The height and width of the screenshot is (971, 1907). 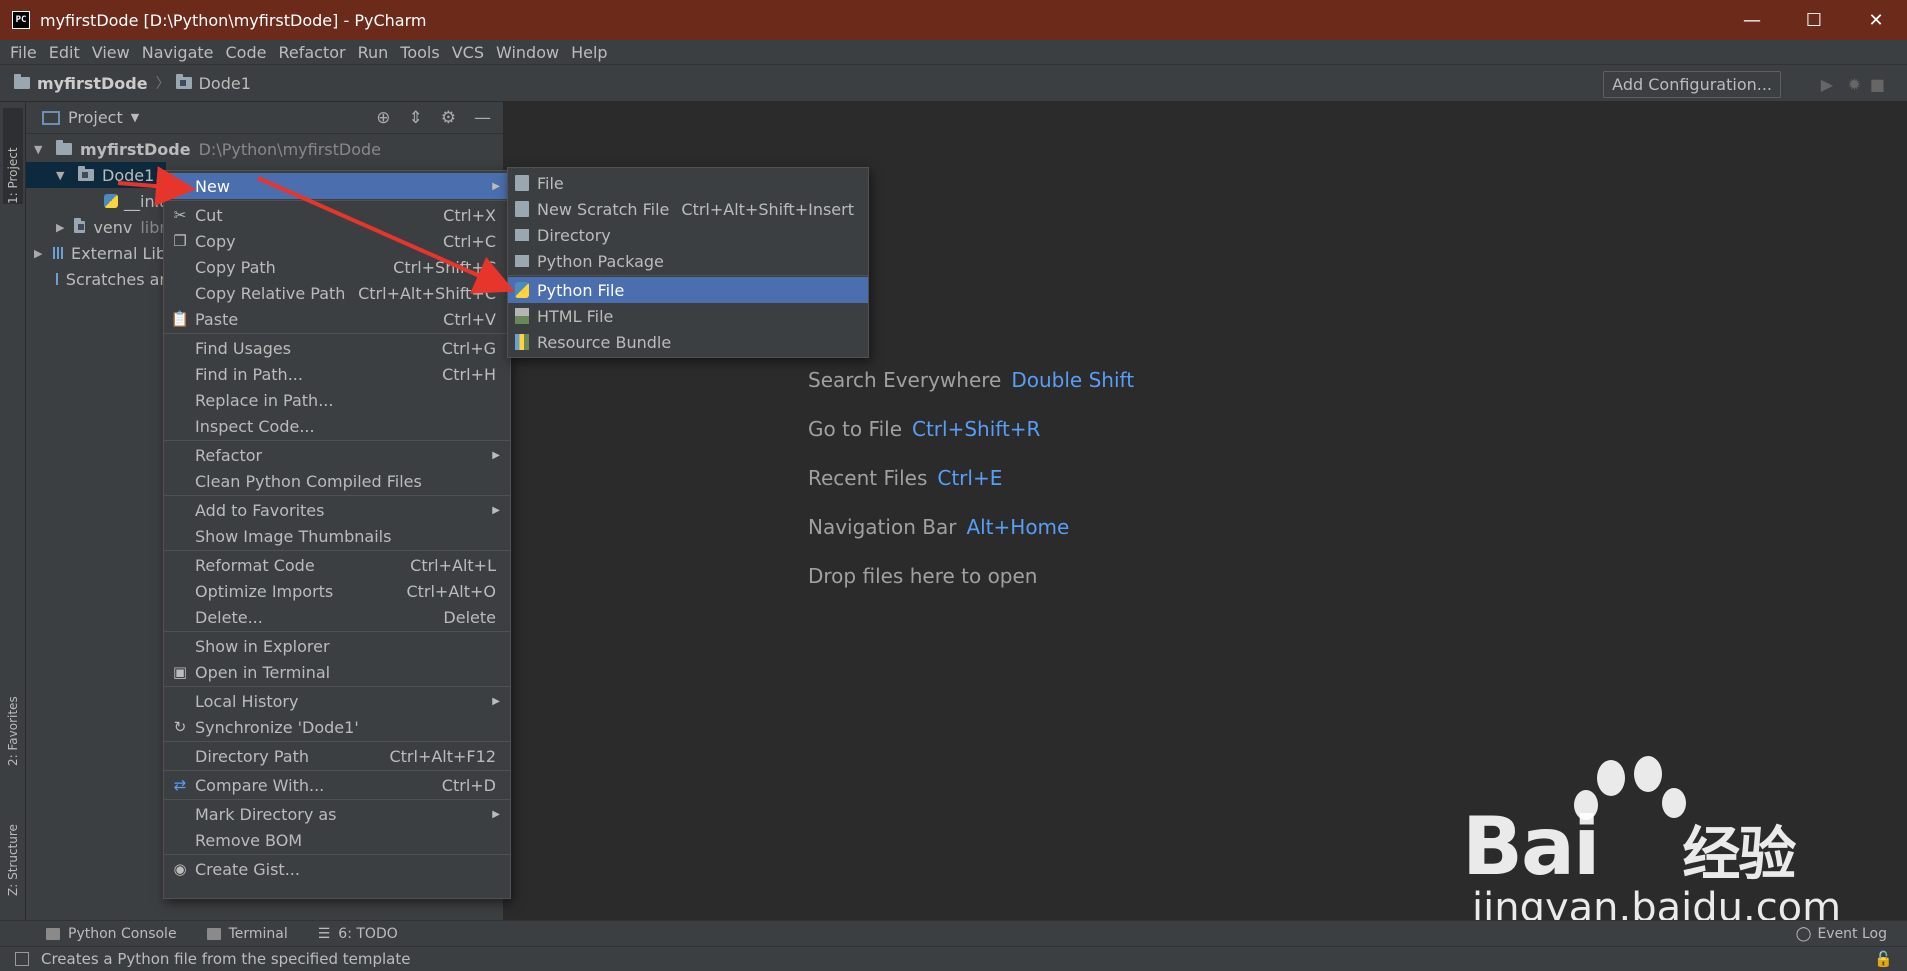 What do you see at coordinates (337, 565) in the screenshot?
I see `menu-item-reformat-code: Reformat Code Ctrl+Alt+L` at bounding box center [337, 565].